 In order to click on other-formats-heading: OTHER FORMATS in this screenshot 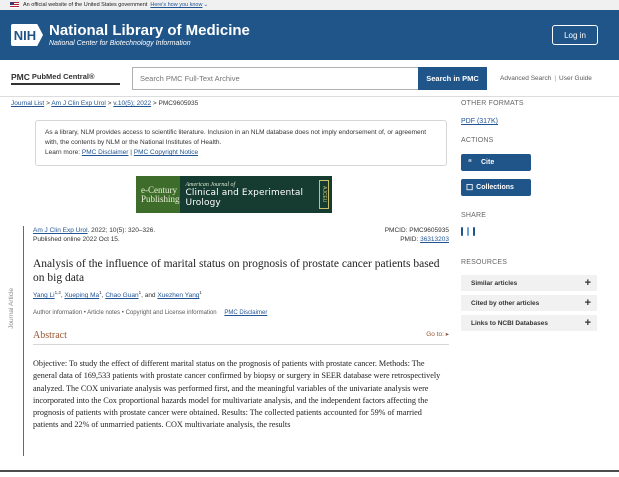, I will do `click(492, 103)`.